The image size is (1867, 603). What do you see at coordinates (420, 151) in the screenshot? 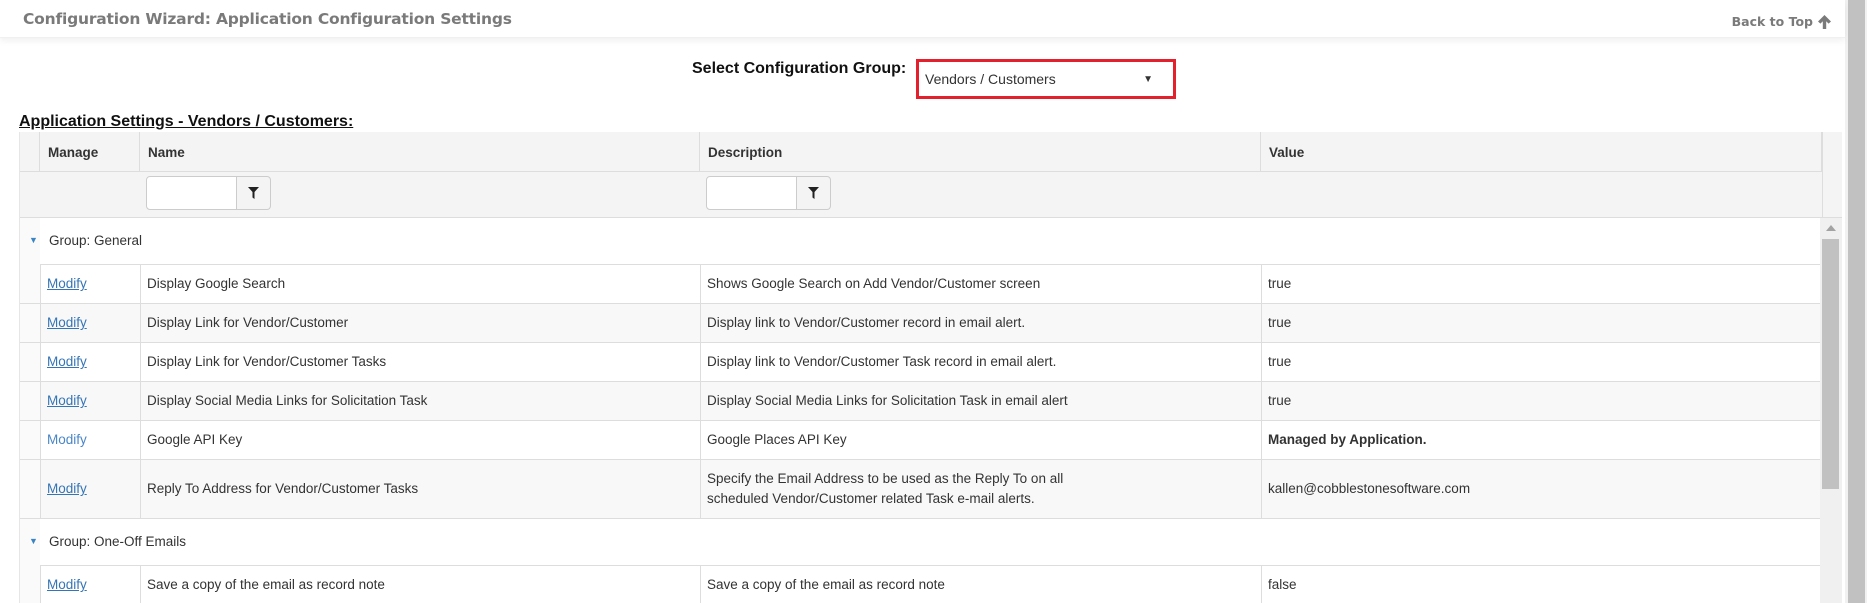
I see `column-header-name: Name` at bounding box center [420, 151].